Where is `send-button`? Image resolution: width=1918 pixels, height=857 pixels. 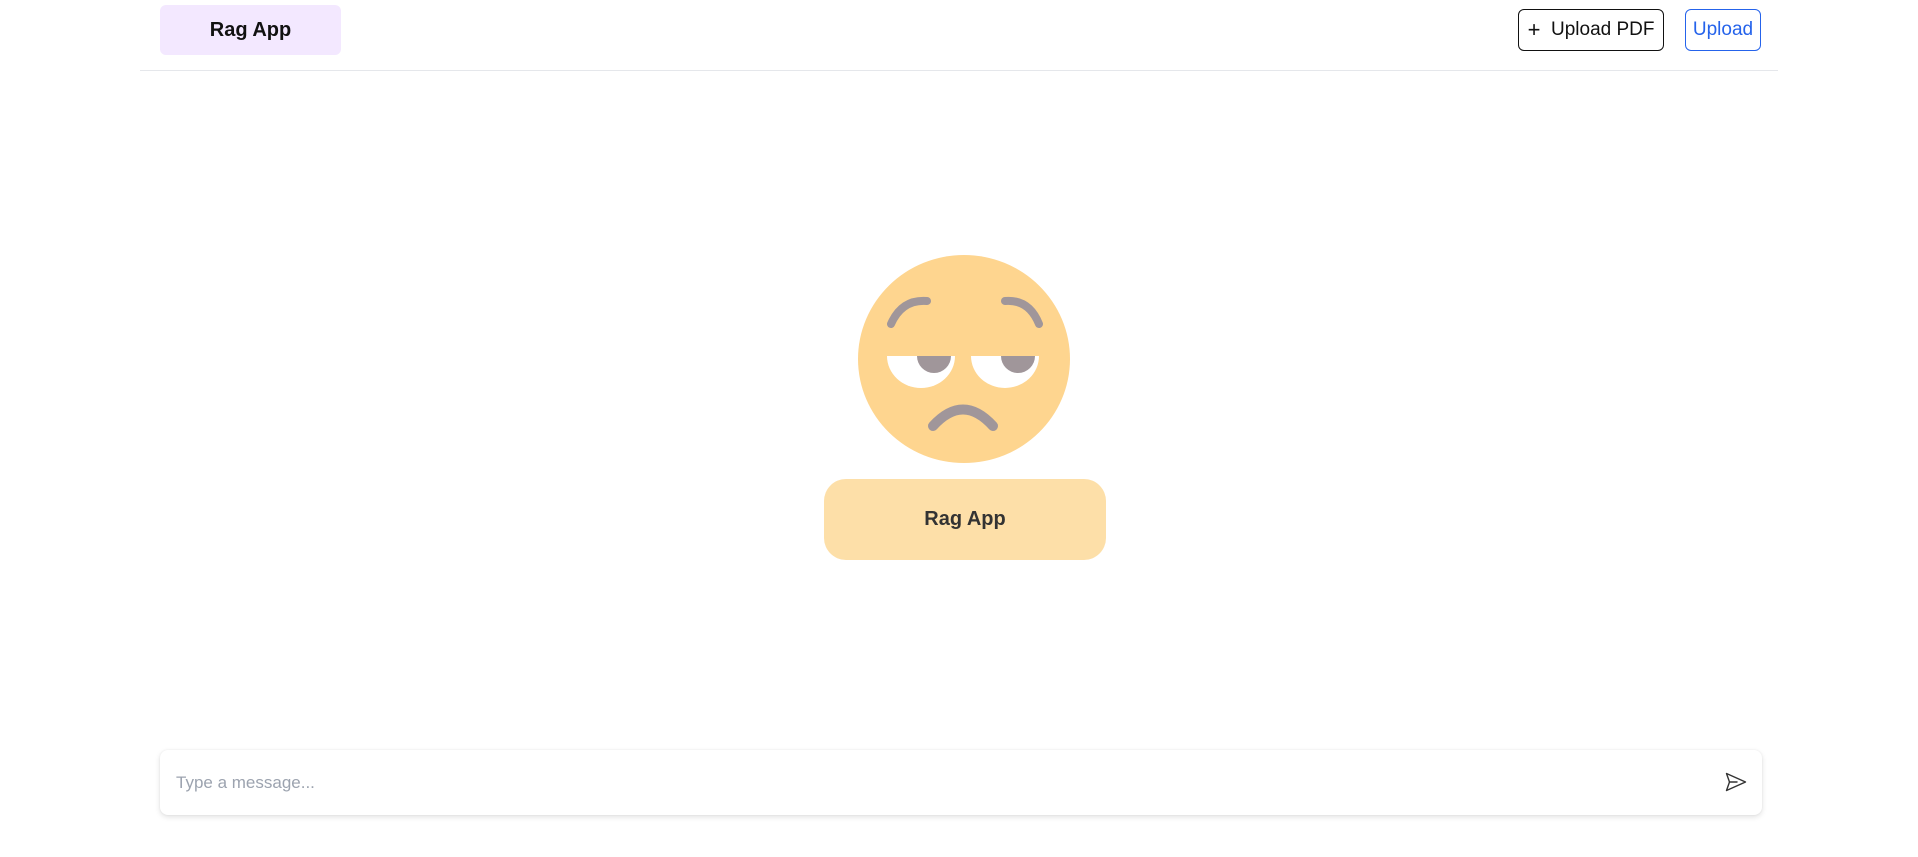
send-button is located at coordinates (1736, 782).